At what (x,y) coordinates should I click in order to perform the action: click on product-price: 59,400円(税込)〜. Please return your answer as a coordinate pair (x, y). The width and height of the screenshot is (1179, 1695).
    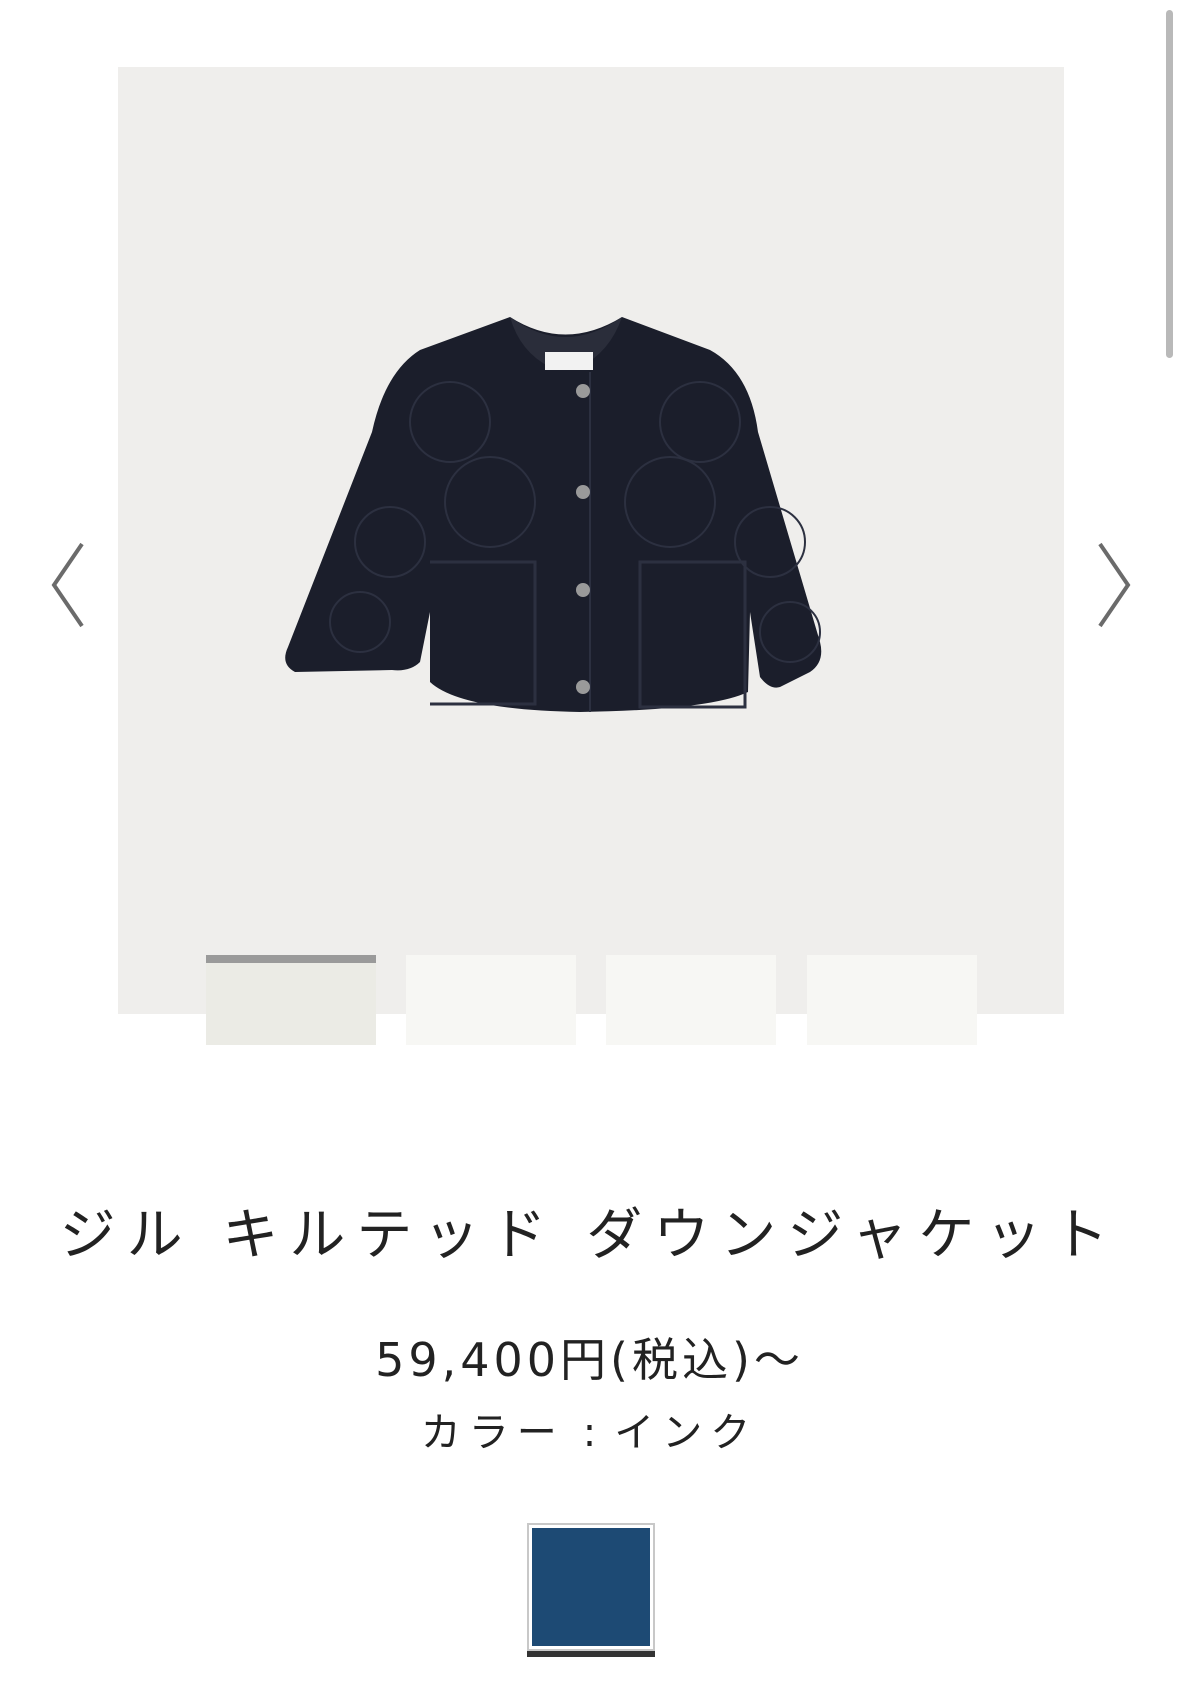
    Looking at the image, I should click on (589, 1360).